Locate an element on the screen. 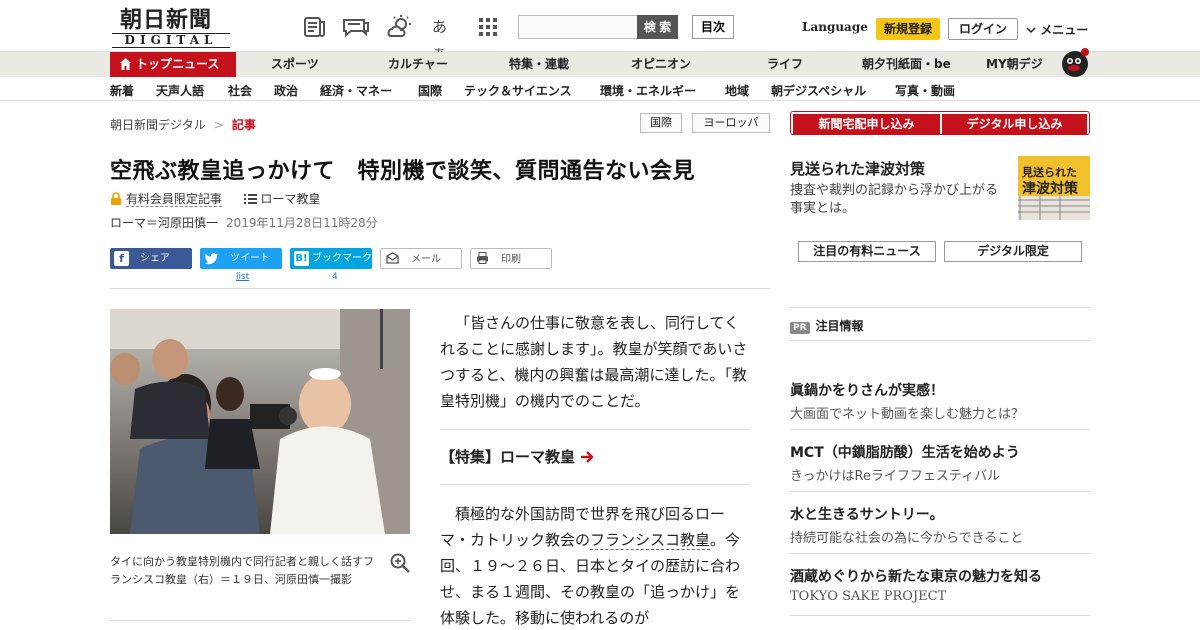 This screenshot has width=1200, height=630. print-button: 印刷 is located at coordinates (511, 258).